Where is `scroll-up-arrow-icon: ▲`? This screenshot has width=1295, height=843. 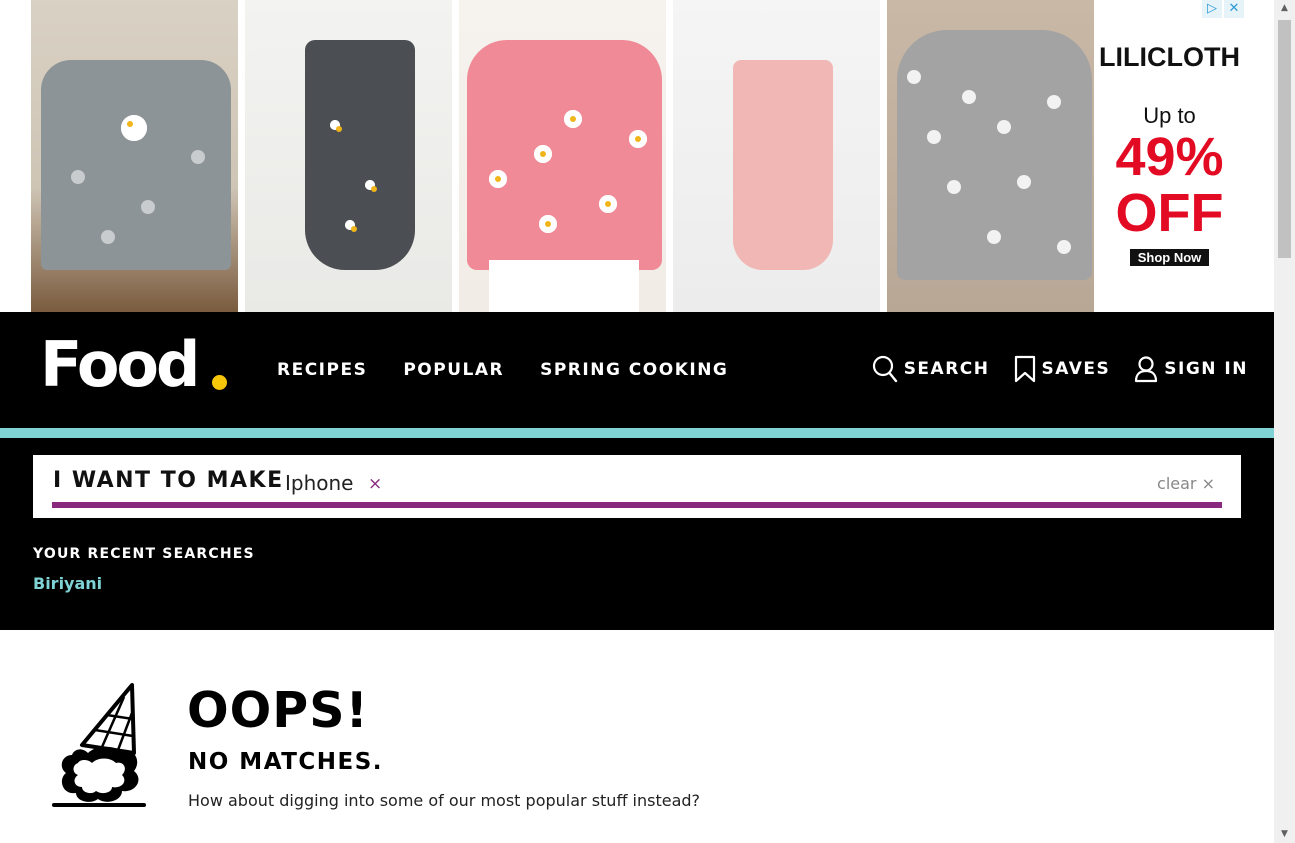 scroll-up-arrow-icon: ▲ is located at coordinates (1284, 8).